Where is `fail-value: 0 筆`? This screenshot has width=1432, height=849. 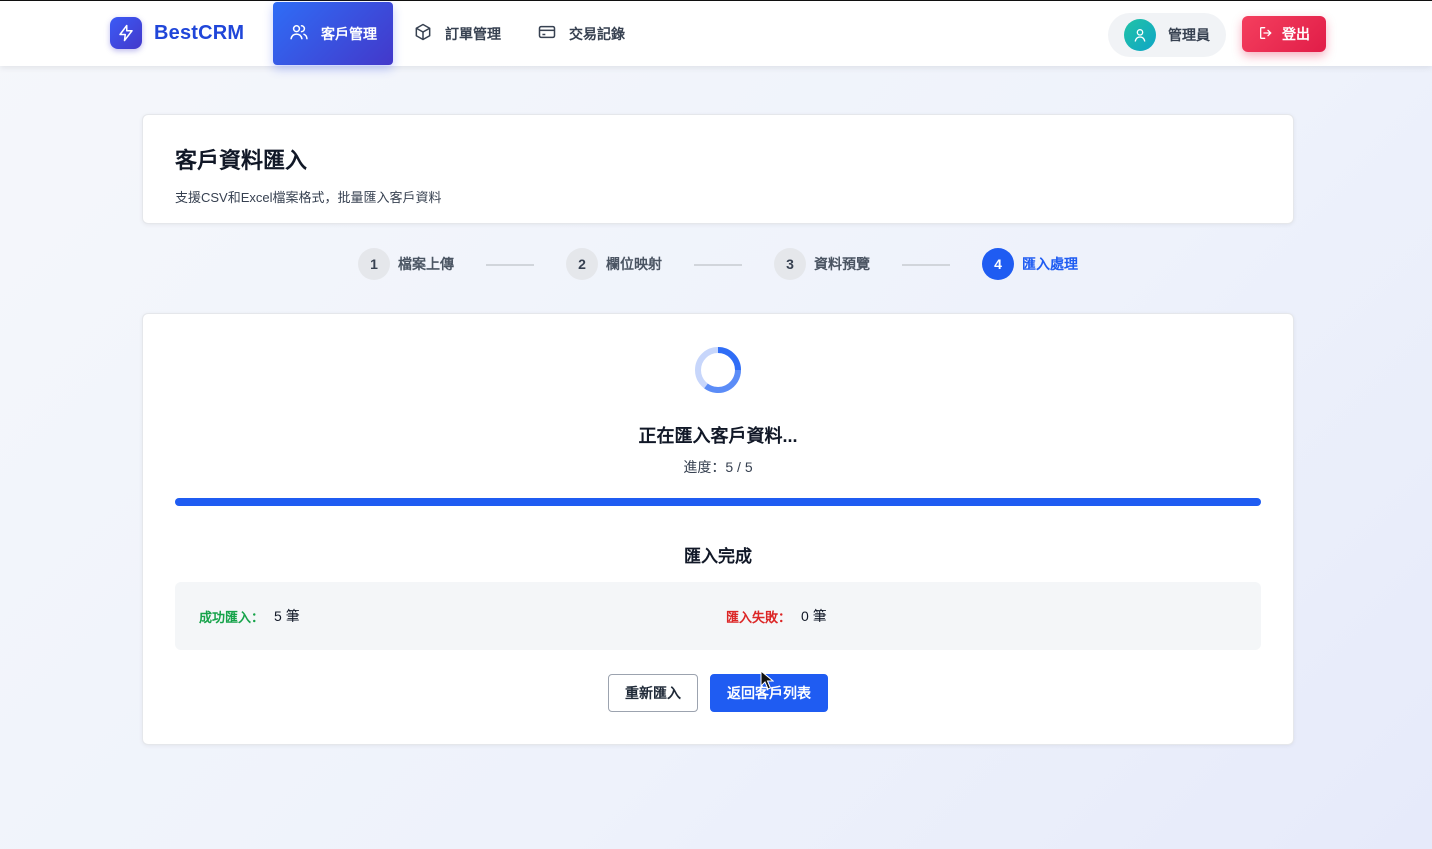
fail-value: 0 筆 is located at coordinates (814, 616).